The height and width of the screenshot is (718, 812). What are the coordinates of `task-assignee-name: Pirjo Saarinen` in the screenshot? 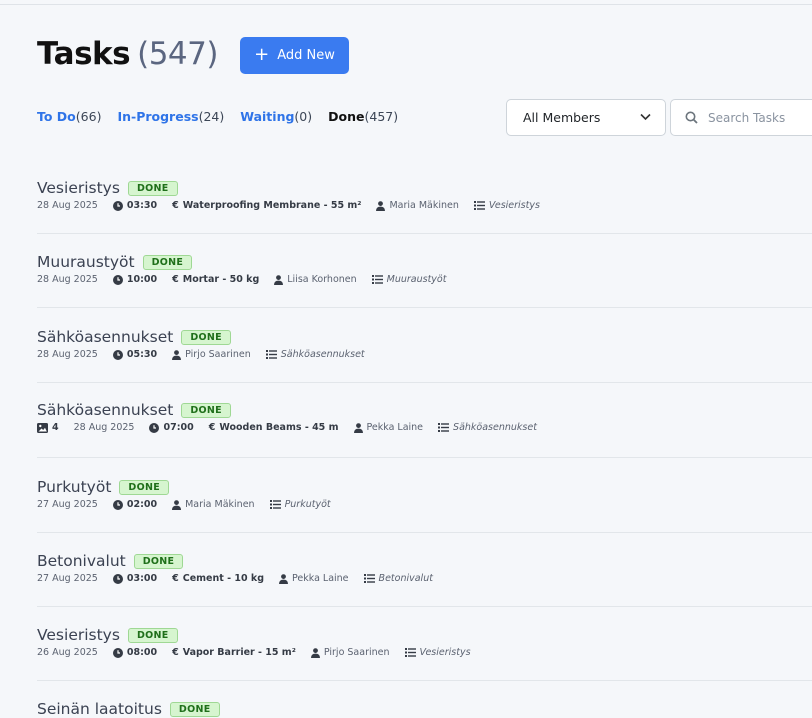 It's located at (218, 354).